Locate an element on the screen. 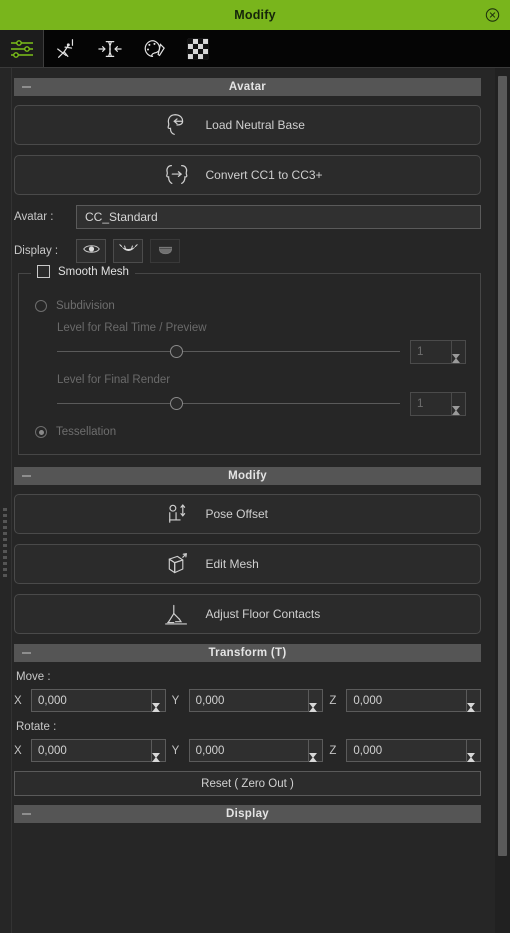  rotate-z-field: 0,000 is located at coordinates (414, 757).